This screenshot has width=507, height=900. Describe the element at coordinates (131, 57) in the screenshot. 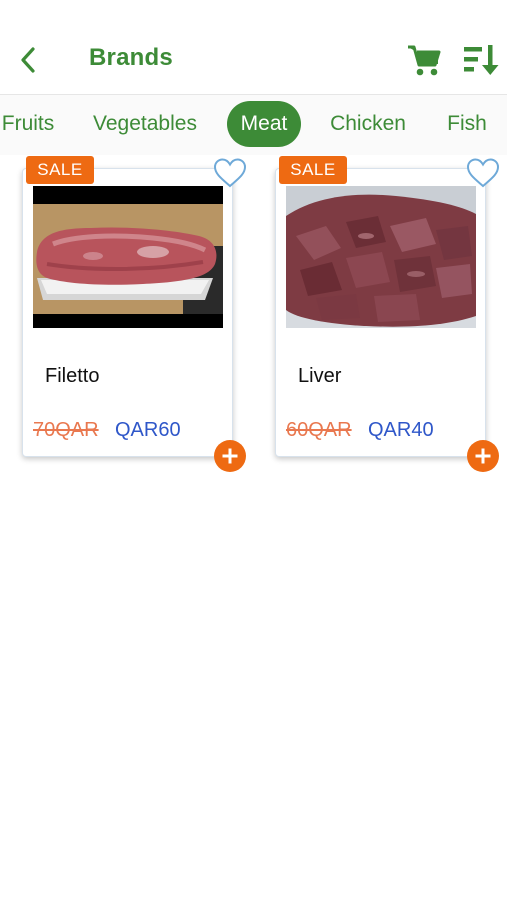

I see `page-title: Brands` at that location.